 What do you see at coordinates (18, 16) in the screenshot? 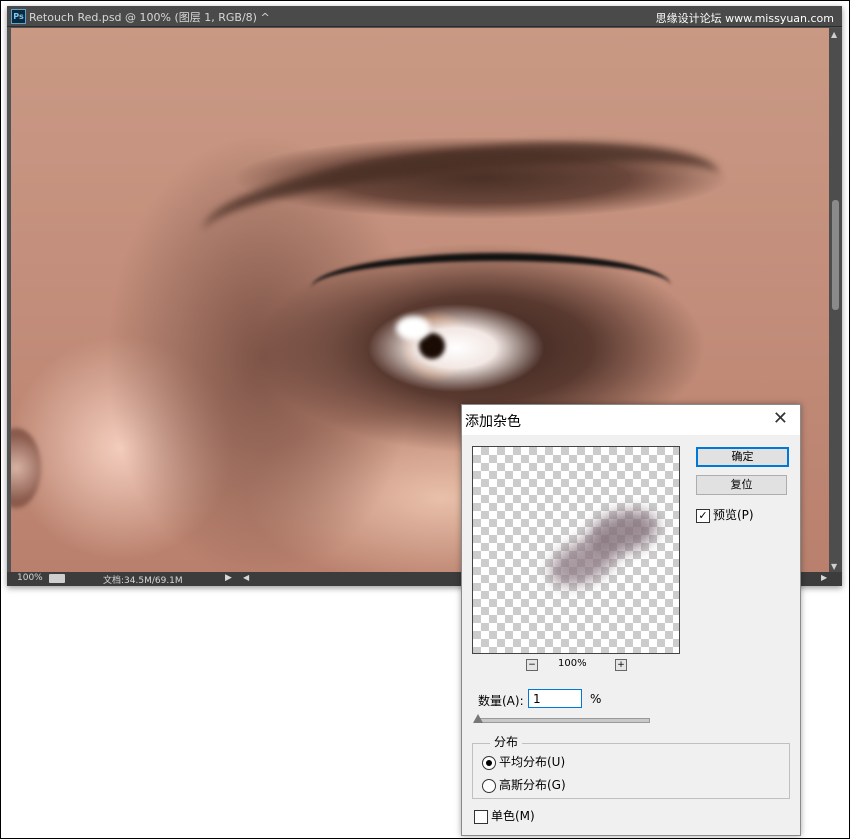
I see `photoshop-icon: Ps` at bounding box center [18, 16].